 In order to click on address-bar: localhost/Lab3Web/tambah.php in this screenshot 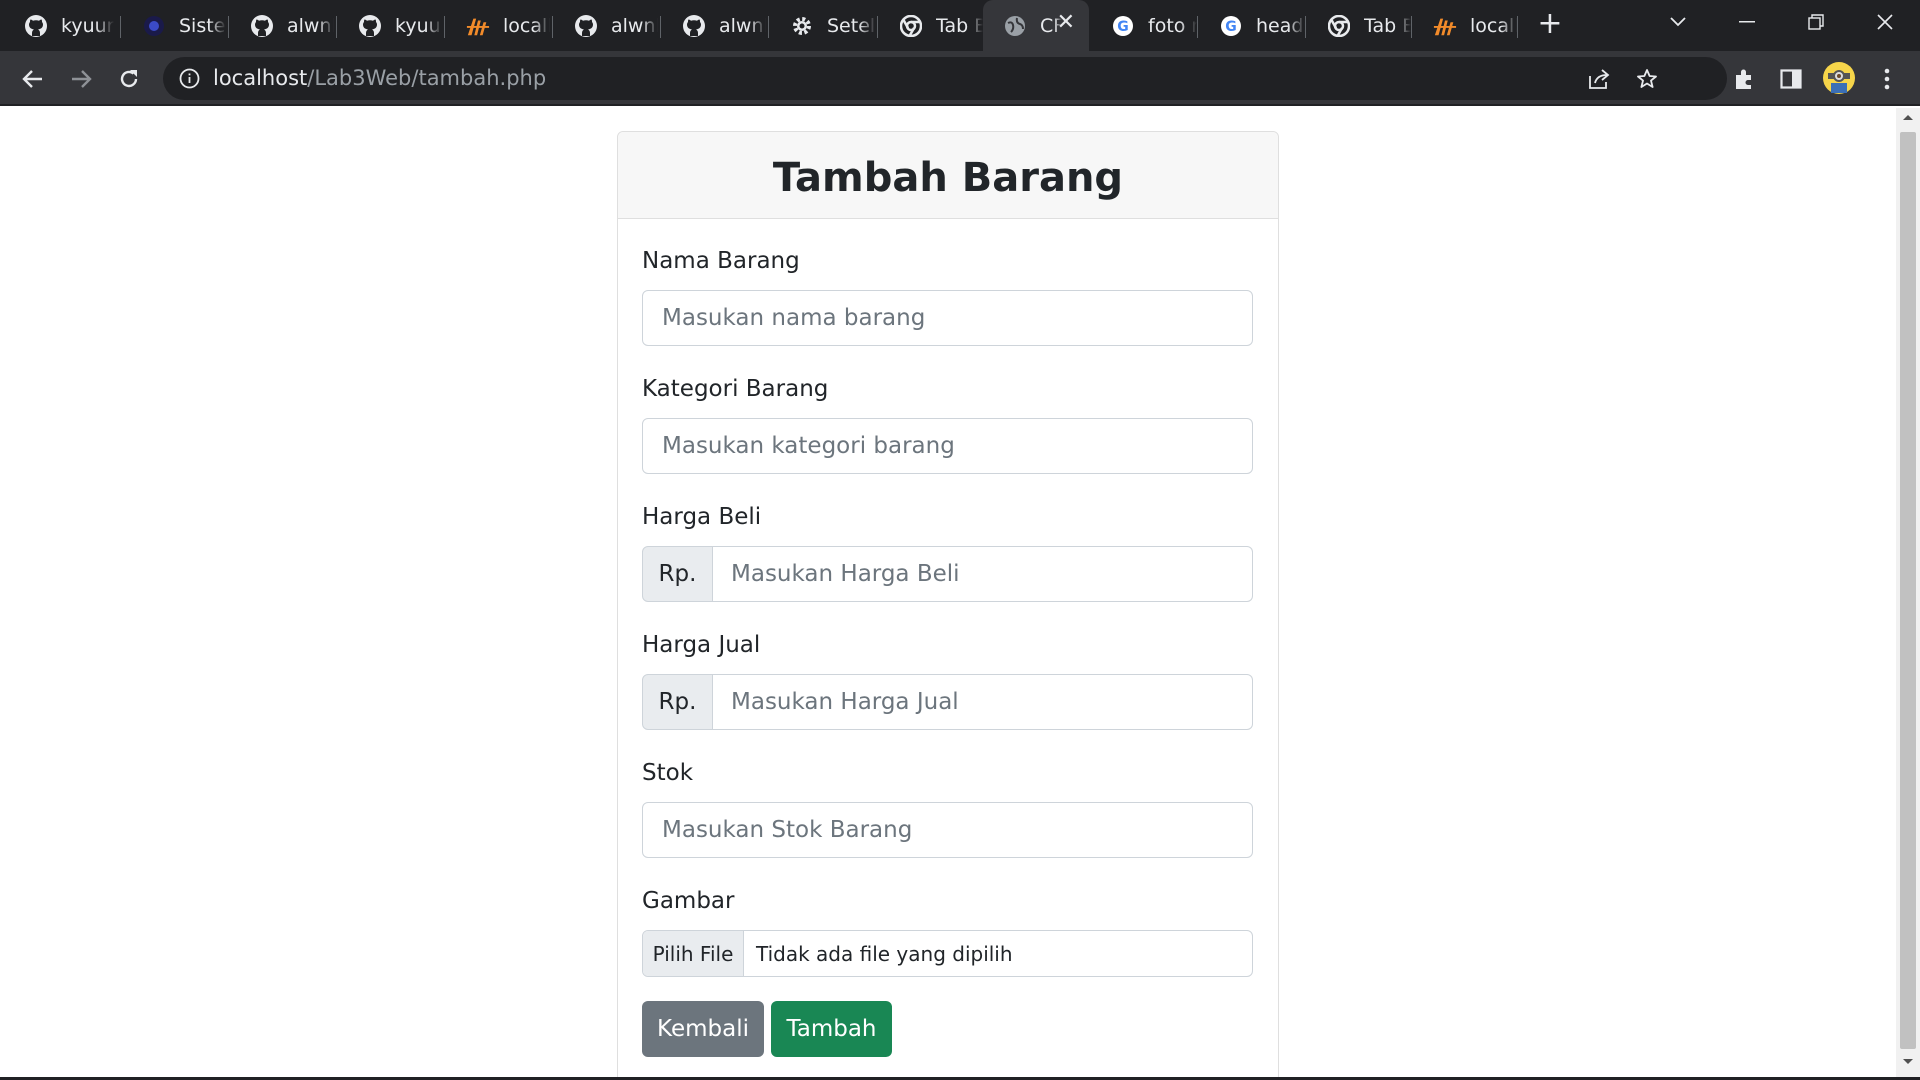, I will do `click(945, 78)`.